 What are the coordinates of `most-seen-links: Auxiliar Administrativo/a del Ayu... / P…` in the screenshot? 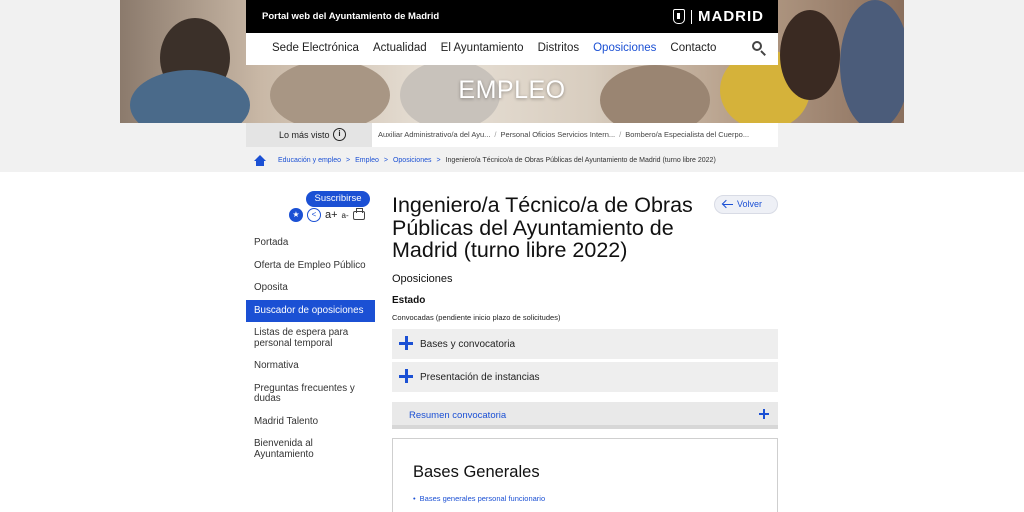 It's located at (564, 134).